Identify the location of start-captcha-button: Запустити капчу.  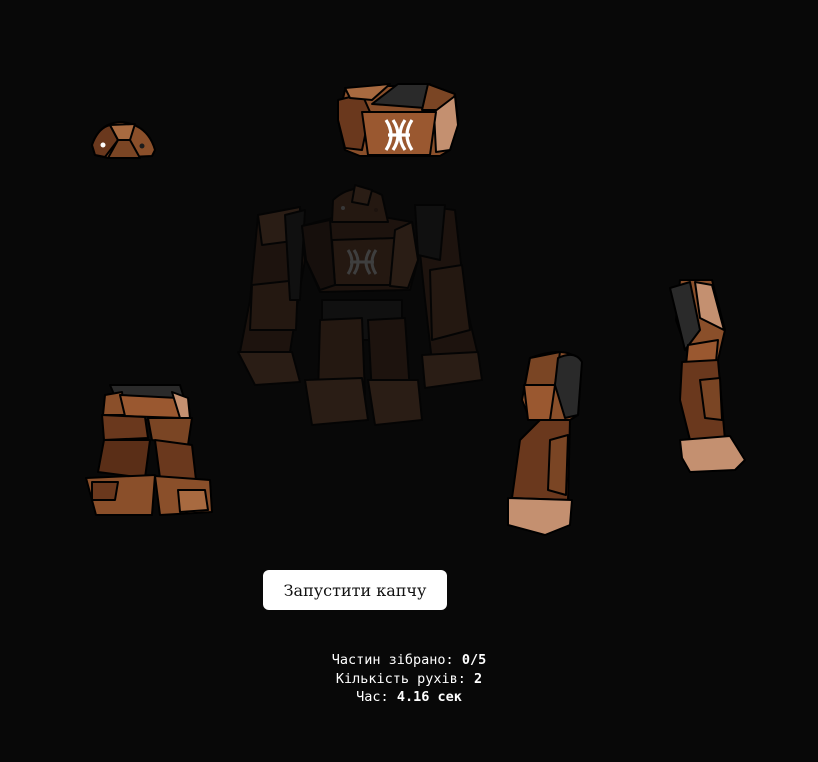
(355, 590).